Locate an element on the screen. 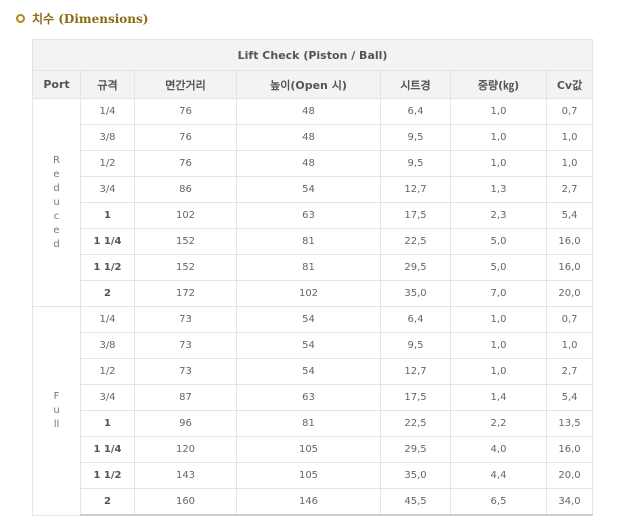 Image resolution: width=621 pixels, height=524 pixels. table-row: 3/4 86 54 12,7 1,3 2,7 is located at coordinates (313, 189).